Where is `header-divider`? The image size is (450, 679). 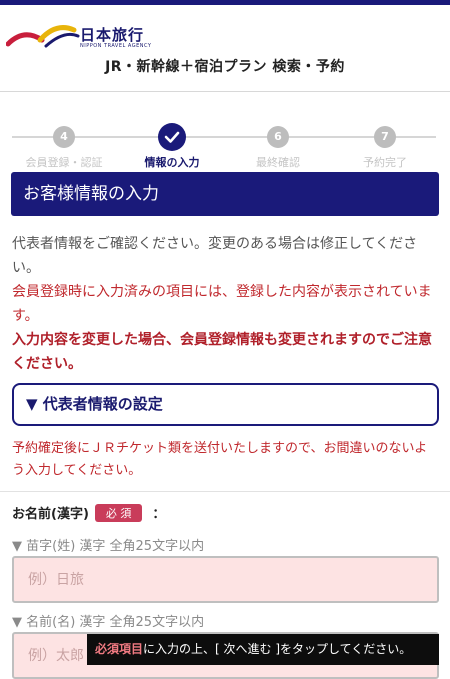
header-divider is located at coordinates (225, 91).